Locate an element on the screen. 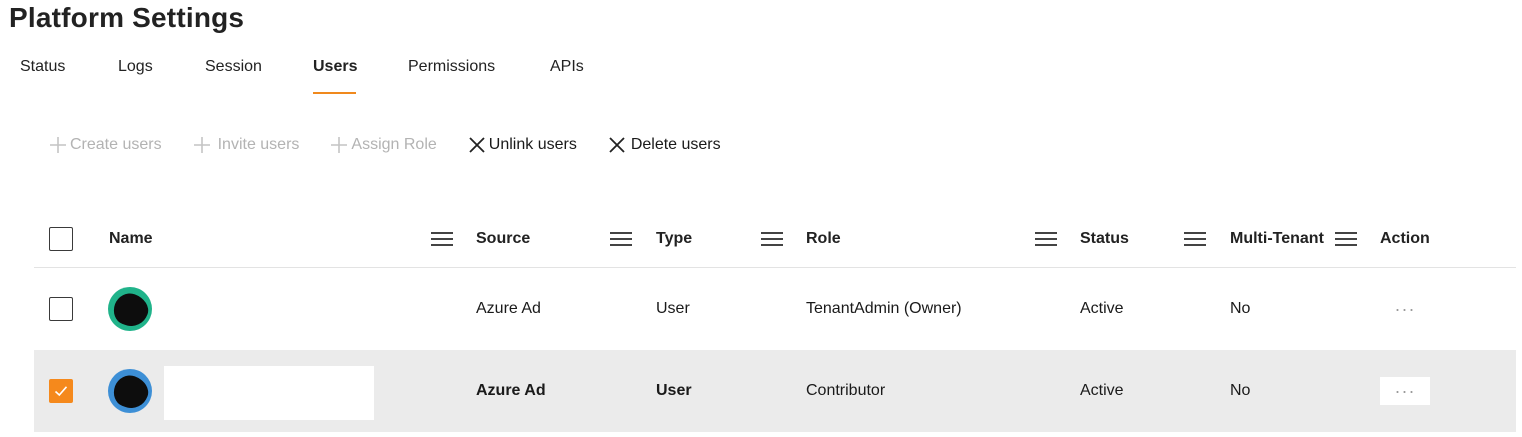  select-all-checkbox is located at coordinates (61, 238).